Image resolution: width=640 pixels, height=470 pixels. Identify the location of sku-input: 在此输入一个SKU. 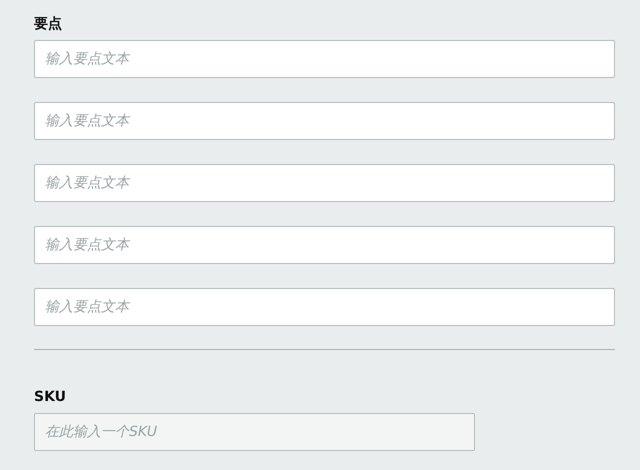
(254, 432).